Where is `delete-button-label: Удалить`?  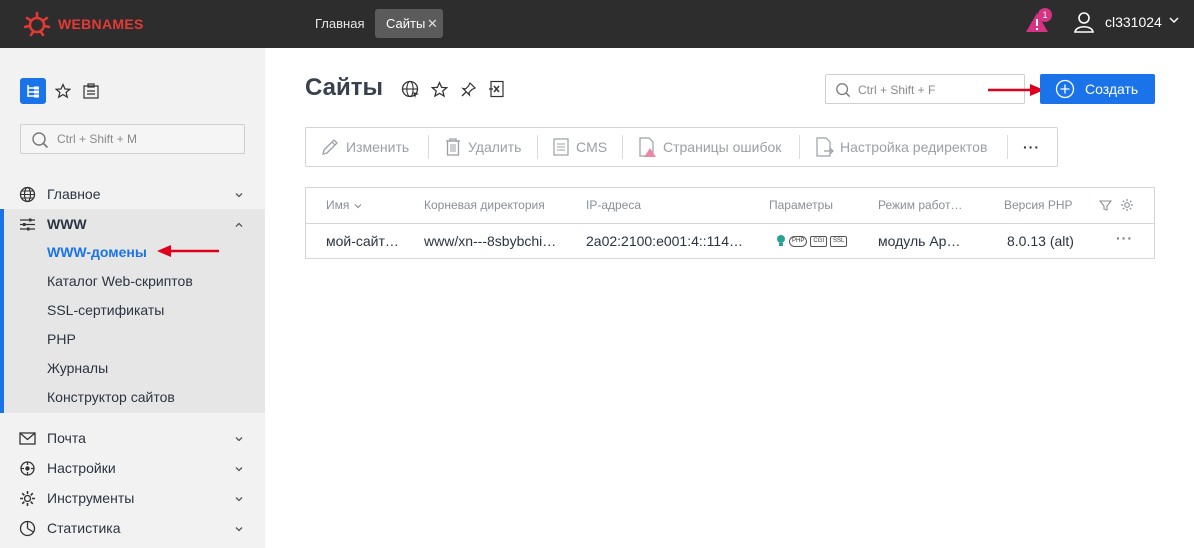 delete-button-label: Удалить is located at coordinates (495, 147).